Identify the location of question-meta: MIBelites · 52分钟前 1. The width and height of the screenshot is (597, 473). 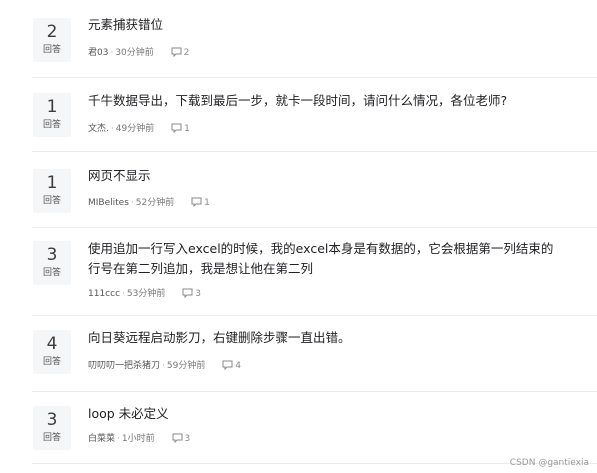
(149, 203).